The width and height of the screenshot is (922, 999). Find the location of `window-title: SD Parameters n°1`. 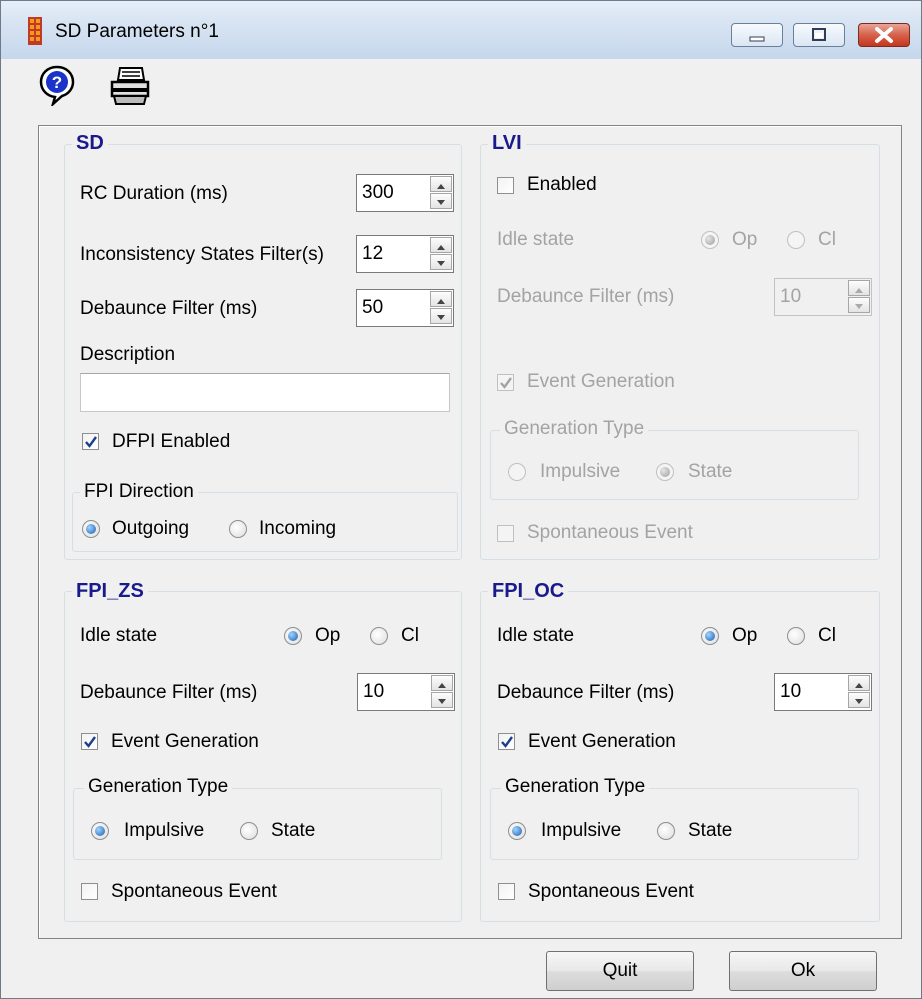

window-title: SD Parameters n°1 is located at coordinates (137, 31).